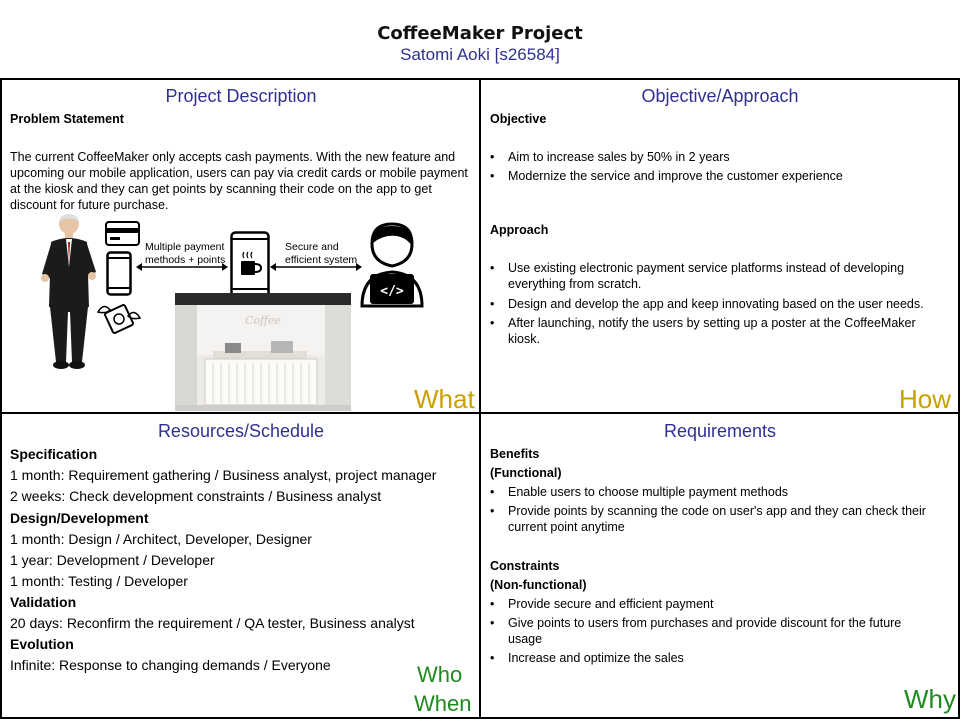 Image resolution: width=960 pixels, height=720 pixels. I want to click on why-corner-label: Why, so click(930, 699).